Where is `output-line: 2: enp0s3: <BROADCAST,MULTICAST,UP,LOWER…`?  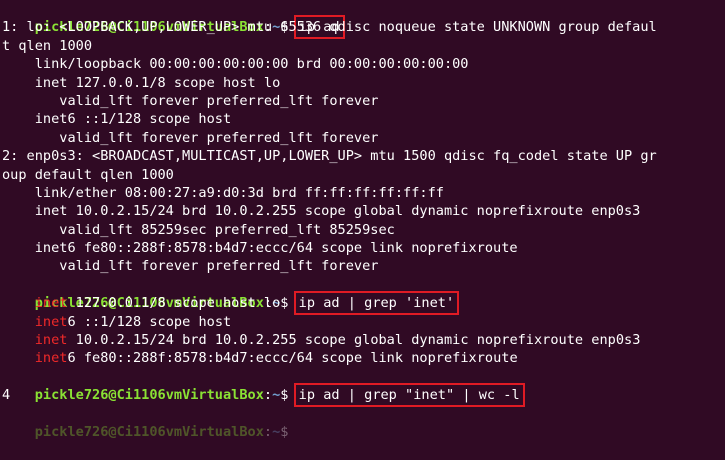
output-line: 2: enp0s3: <BROADCAST,MULTICAST,UP,LOWER… is located at coordinates (329, 156).